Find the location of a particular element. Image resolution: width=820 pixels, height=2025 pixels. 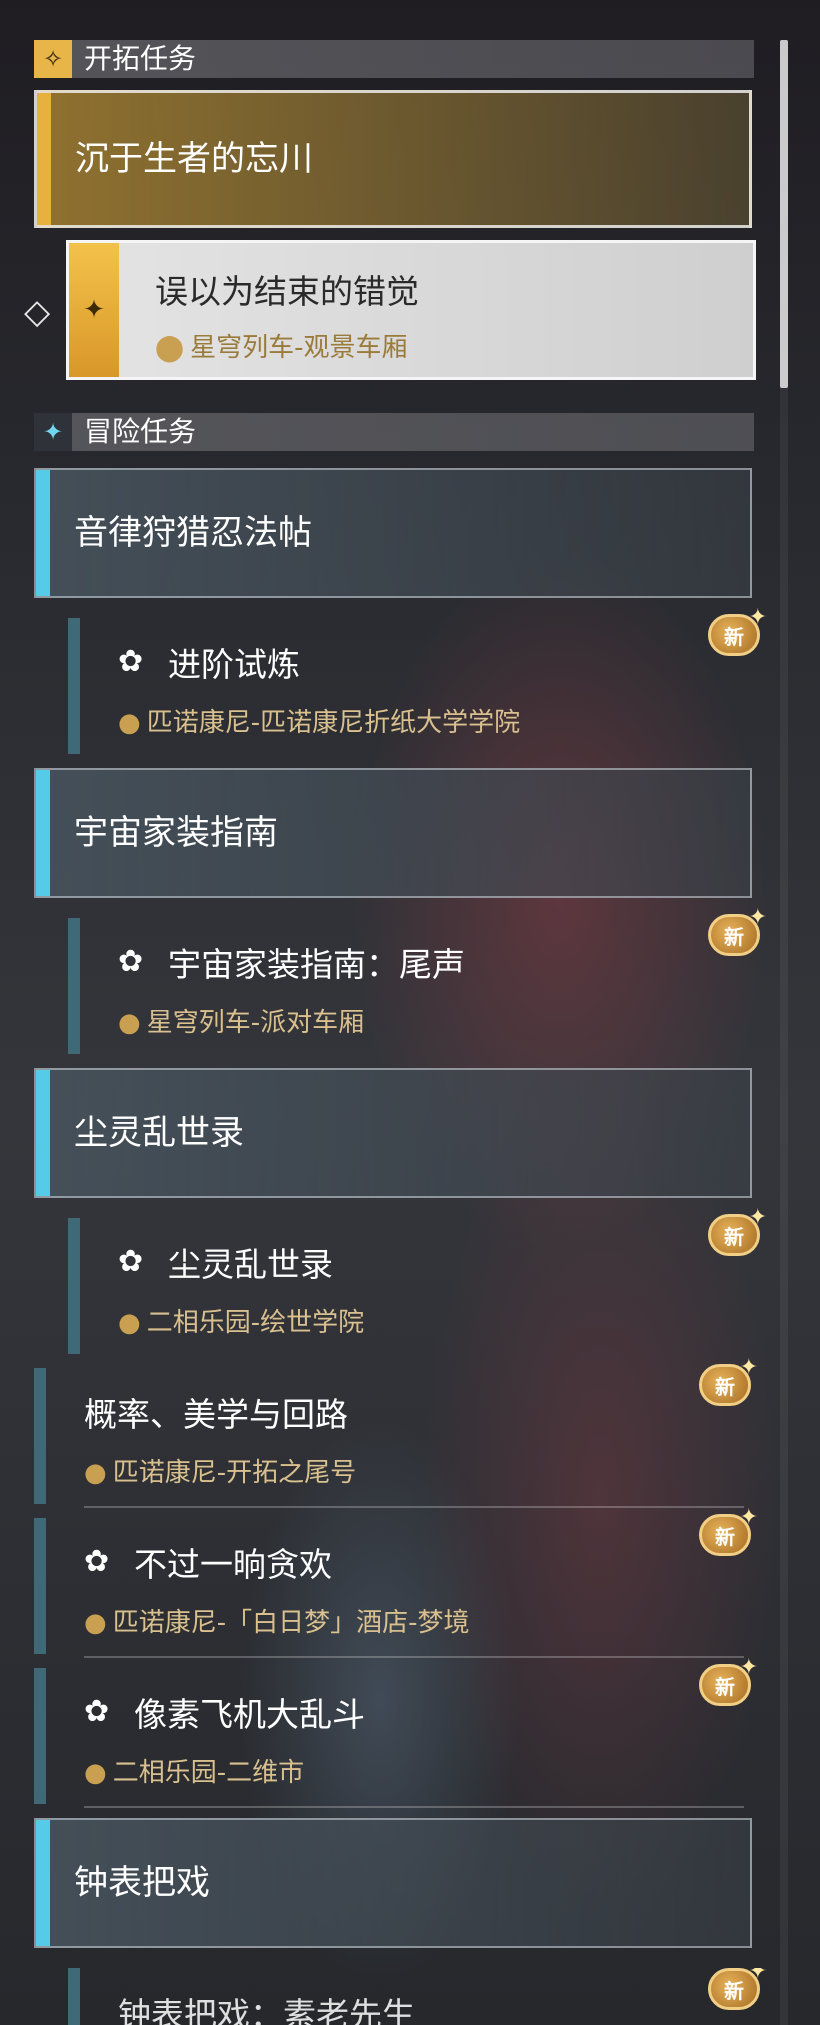

quest-location: ● 匹诺康尼-开拓之尾号 is located at coordinates (220, 1473).